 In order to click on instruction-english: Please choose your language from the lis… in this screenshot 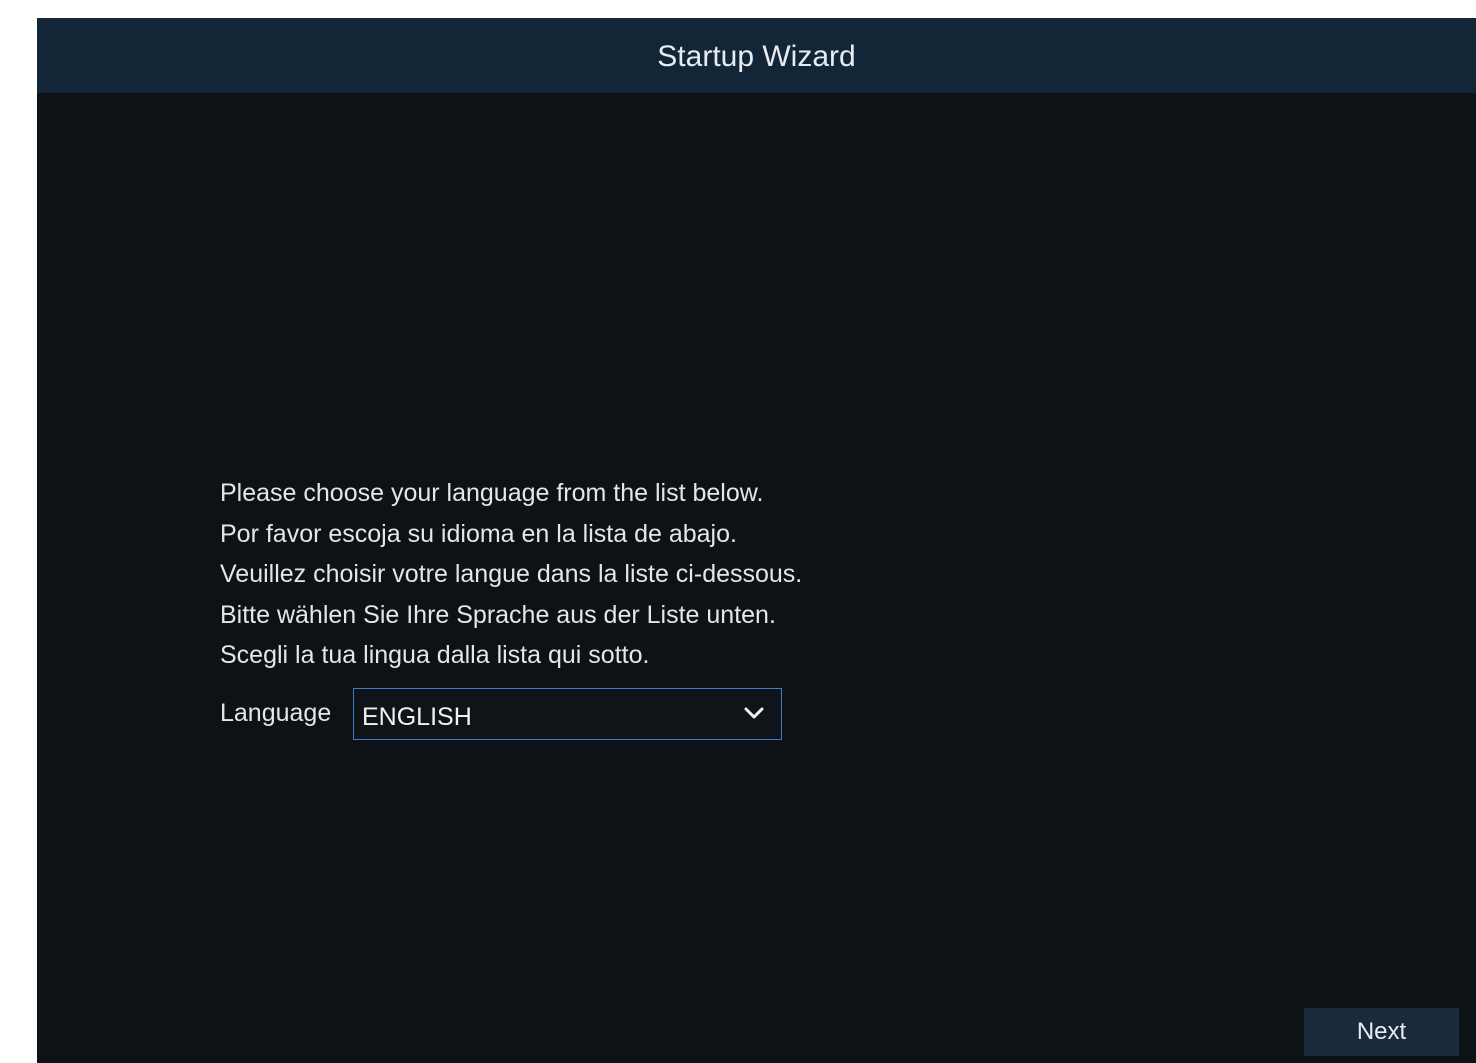, I will do `click(492, 493)`.